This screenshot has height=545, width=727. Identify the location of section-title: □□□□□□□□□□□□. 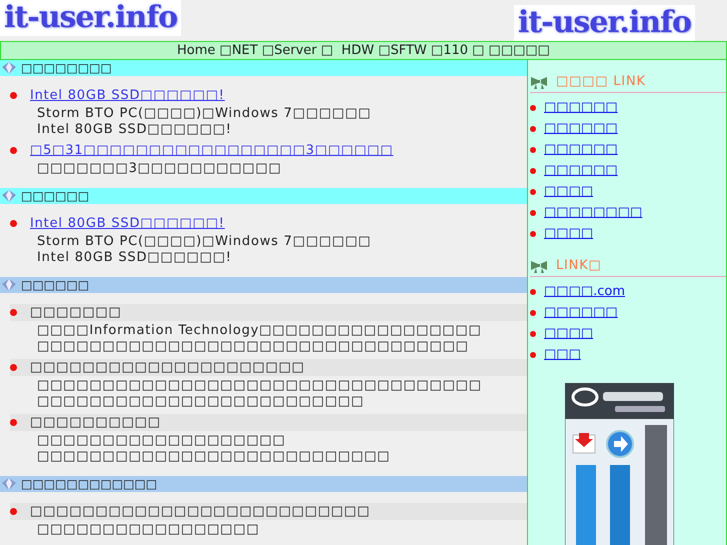
(89, 484).